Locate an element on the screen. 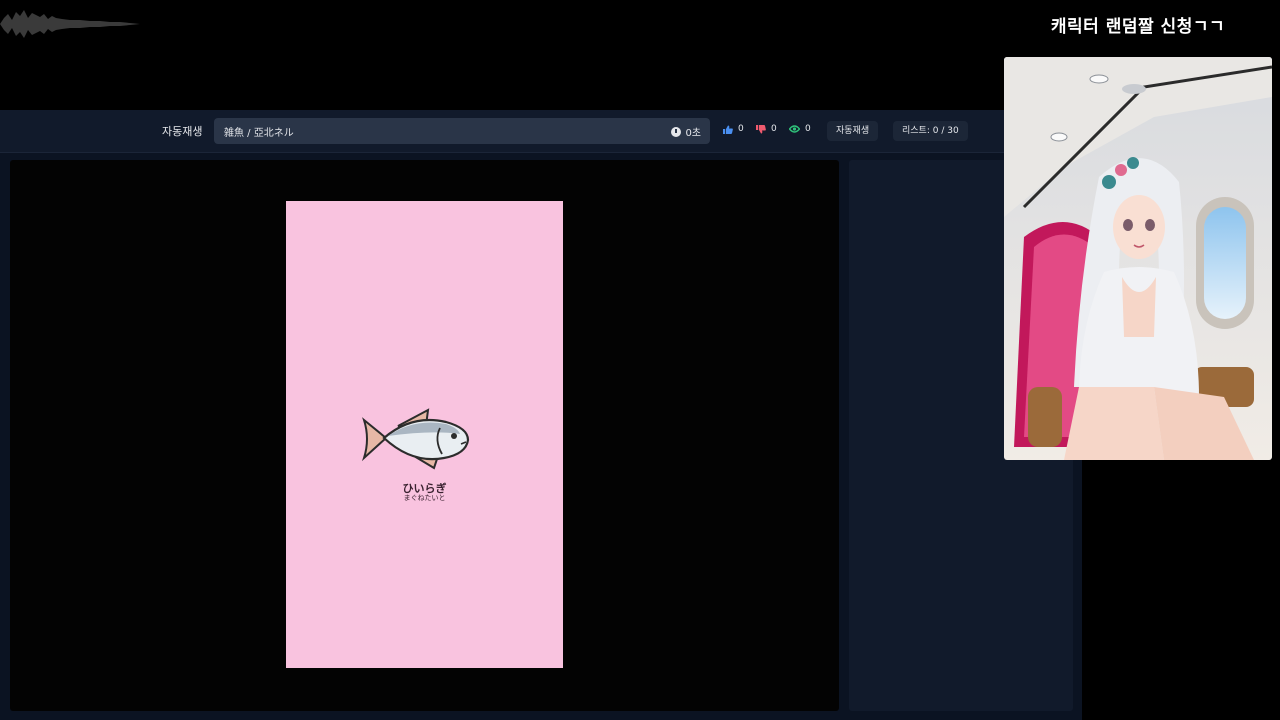 This screenshot has height=720, width=1280. fish-poster: ひいらぎ まぐねたいと is located at coordinates (424, 434).